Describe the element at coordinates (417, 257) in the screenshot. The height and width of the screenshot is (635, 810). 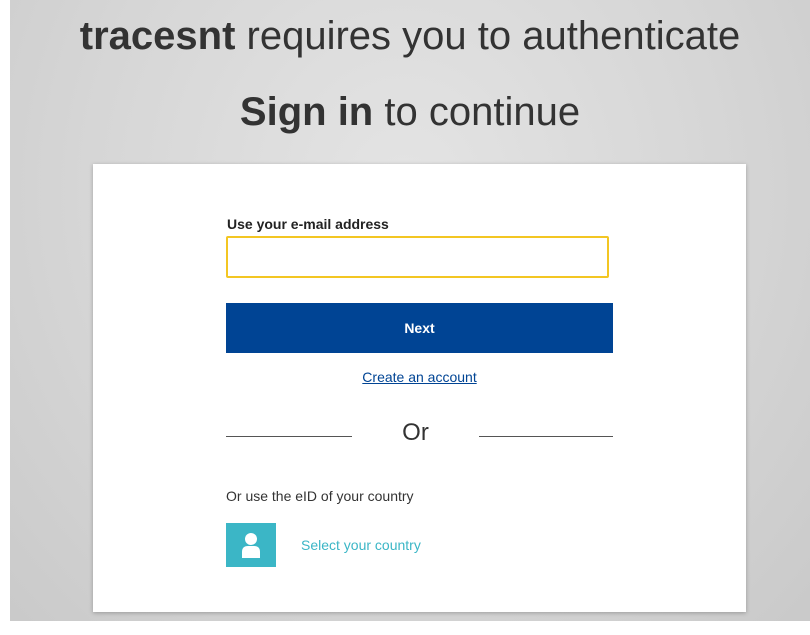
I see `email-input` at that location.